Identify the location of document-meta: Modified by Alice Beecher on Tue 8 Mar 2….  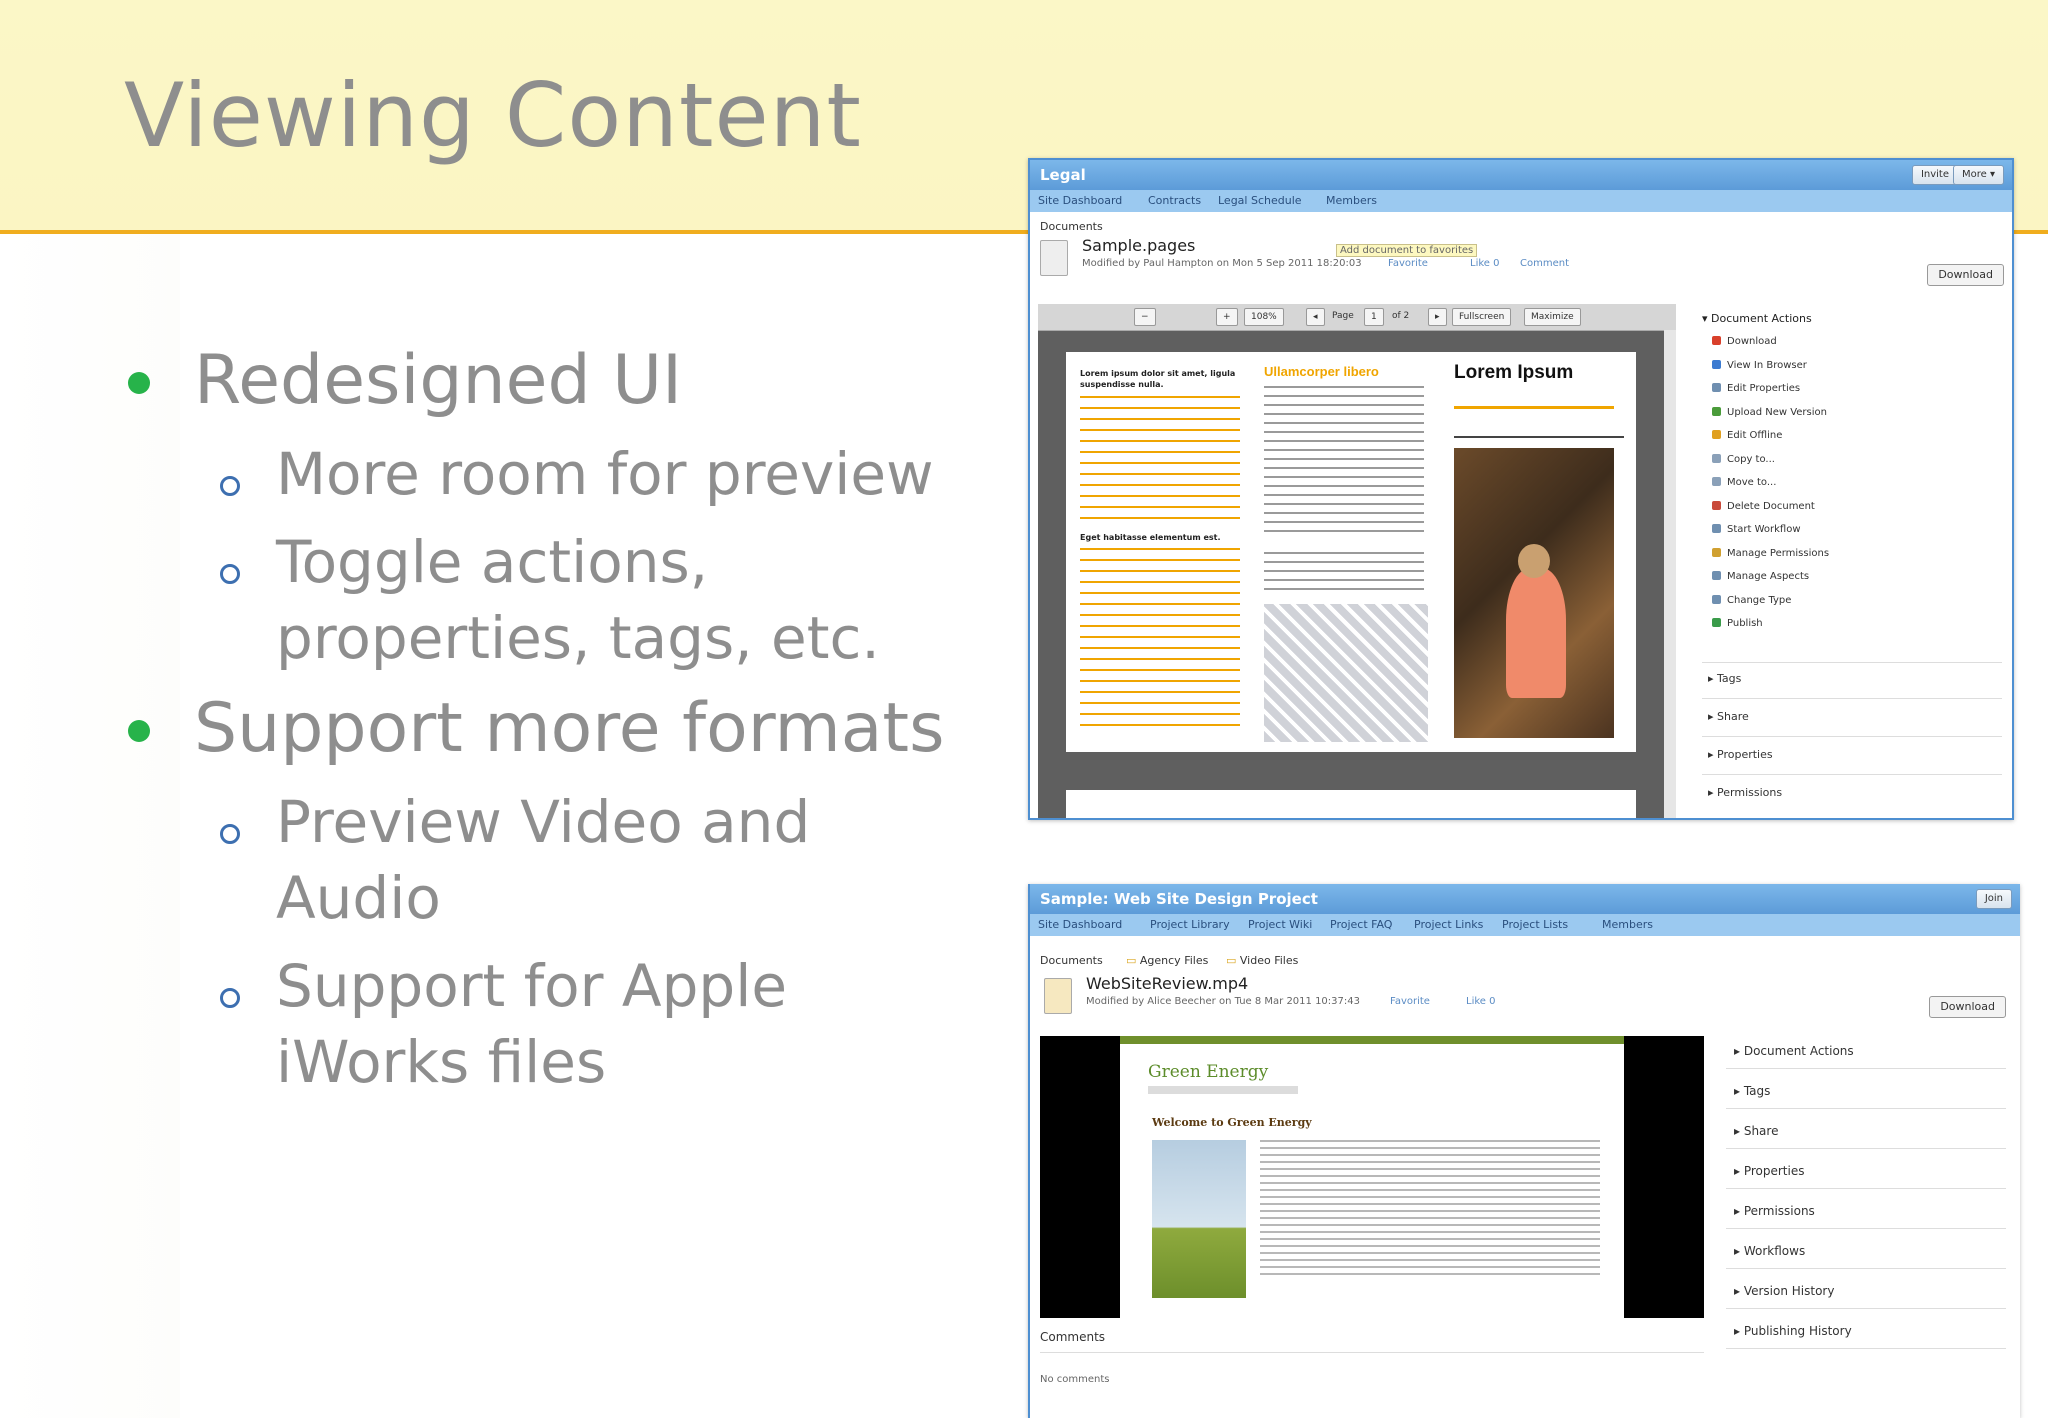
(1223, 1001).